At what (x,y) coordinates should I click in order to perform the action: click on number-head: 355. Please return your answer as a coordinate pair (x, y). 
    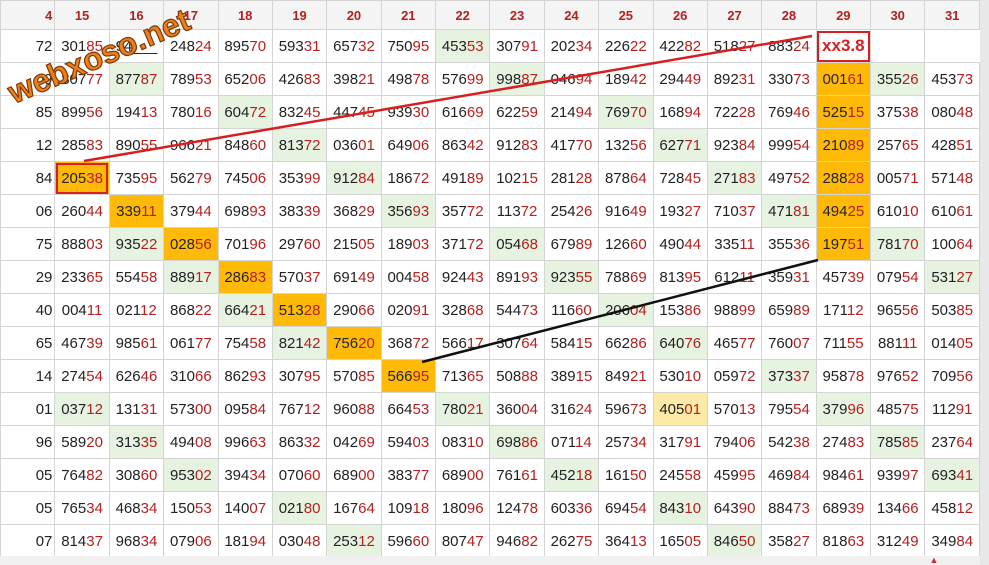
    Looking at the image, I should click on (781, 244).